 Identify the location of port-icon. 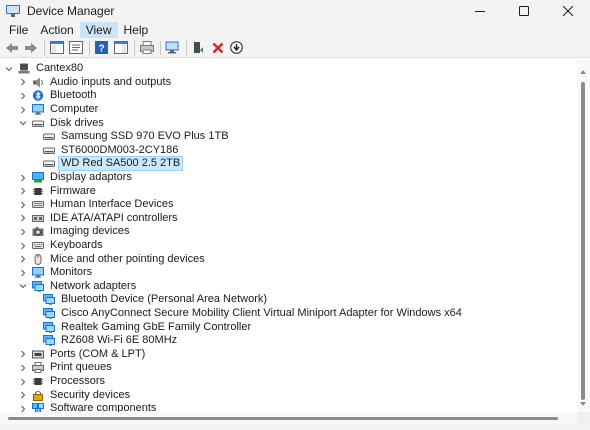
(38, 354).